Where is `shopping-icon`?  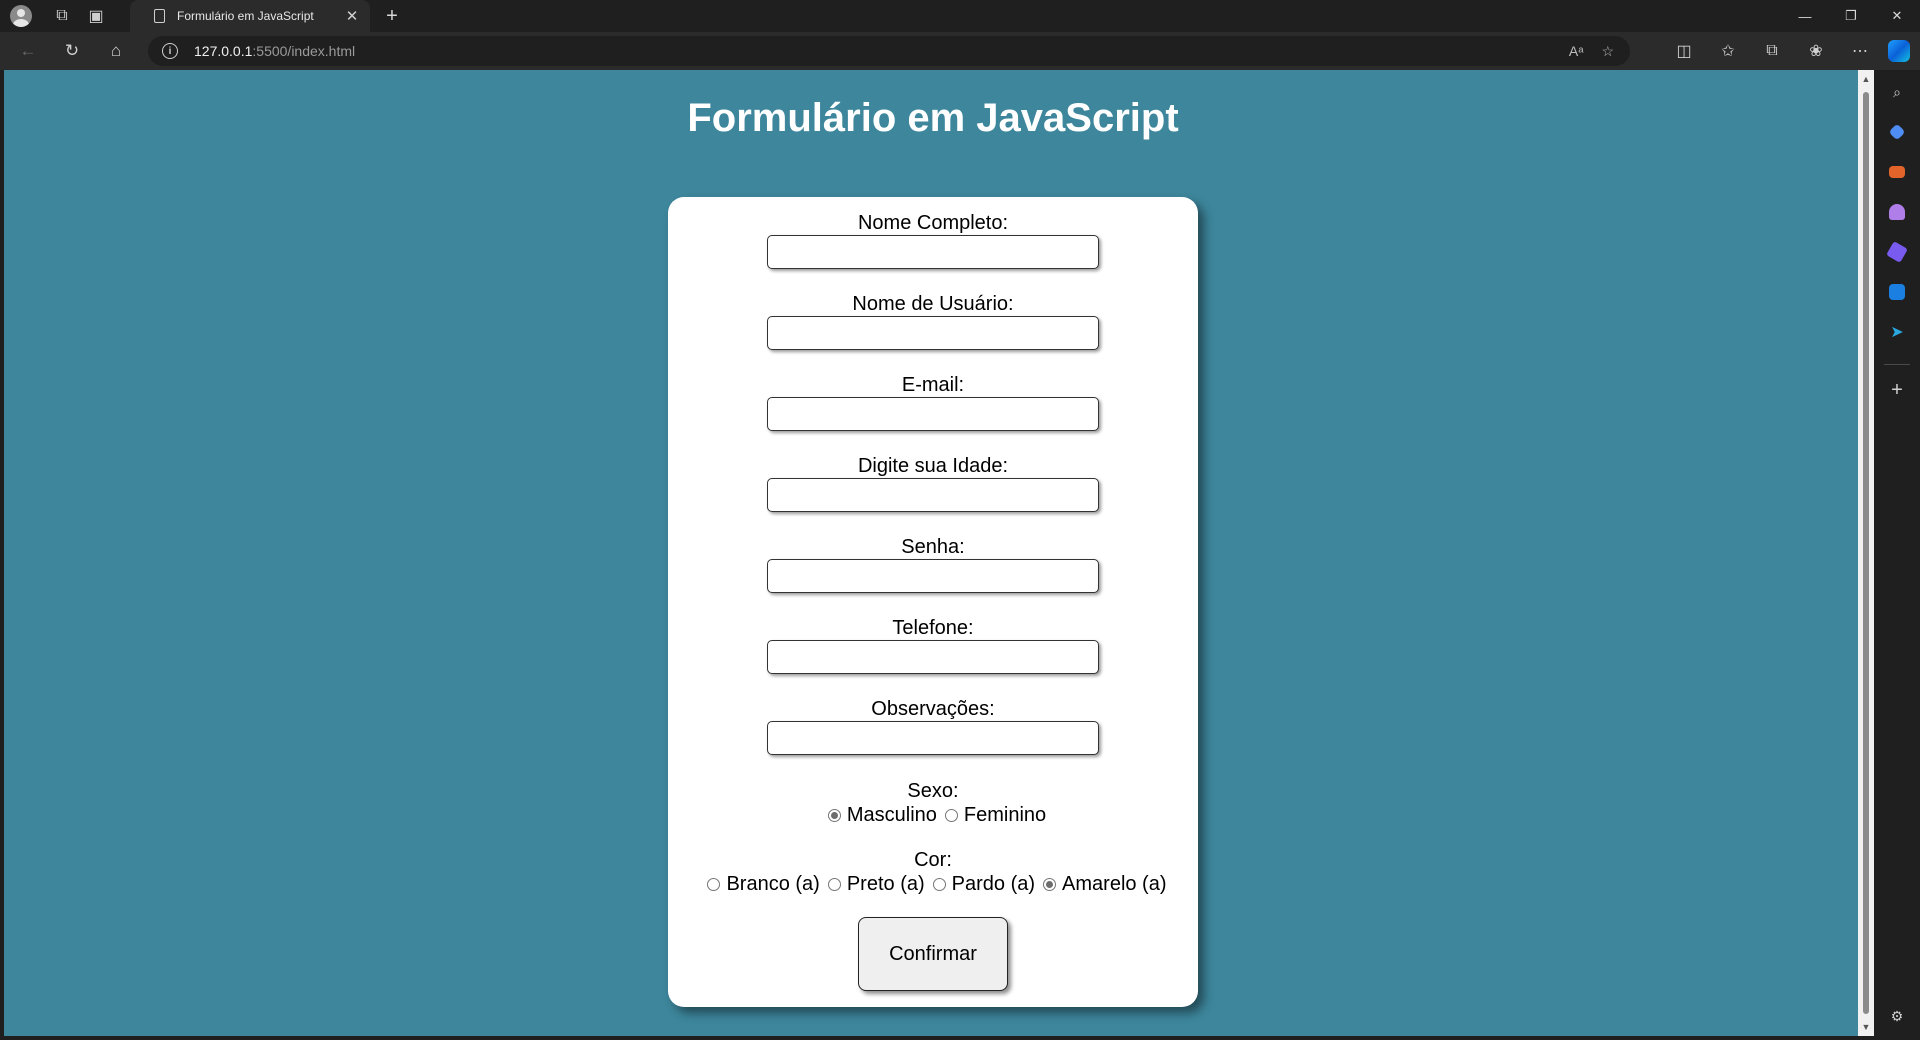 shopping-icon is located at coordinates (1897, 132).